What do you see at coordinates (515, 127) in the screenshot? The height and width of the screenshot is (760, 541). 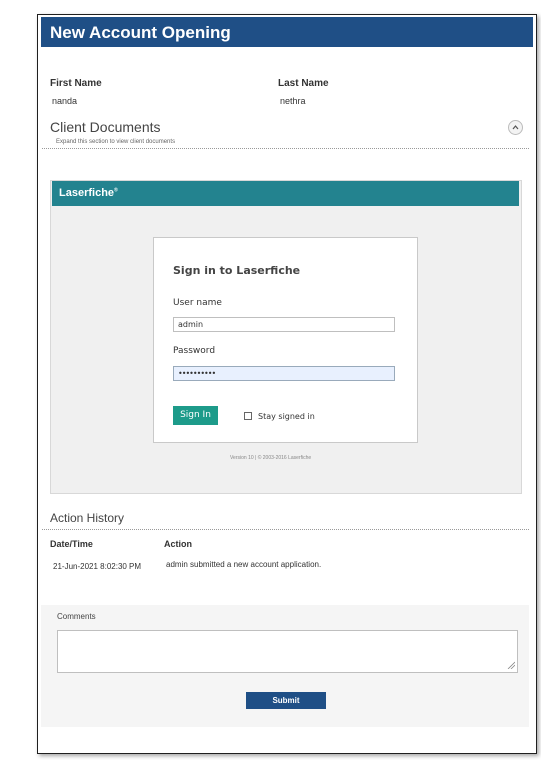 I see `chevron-up-icon` at bounding box center [515, 127].